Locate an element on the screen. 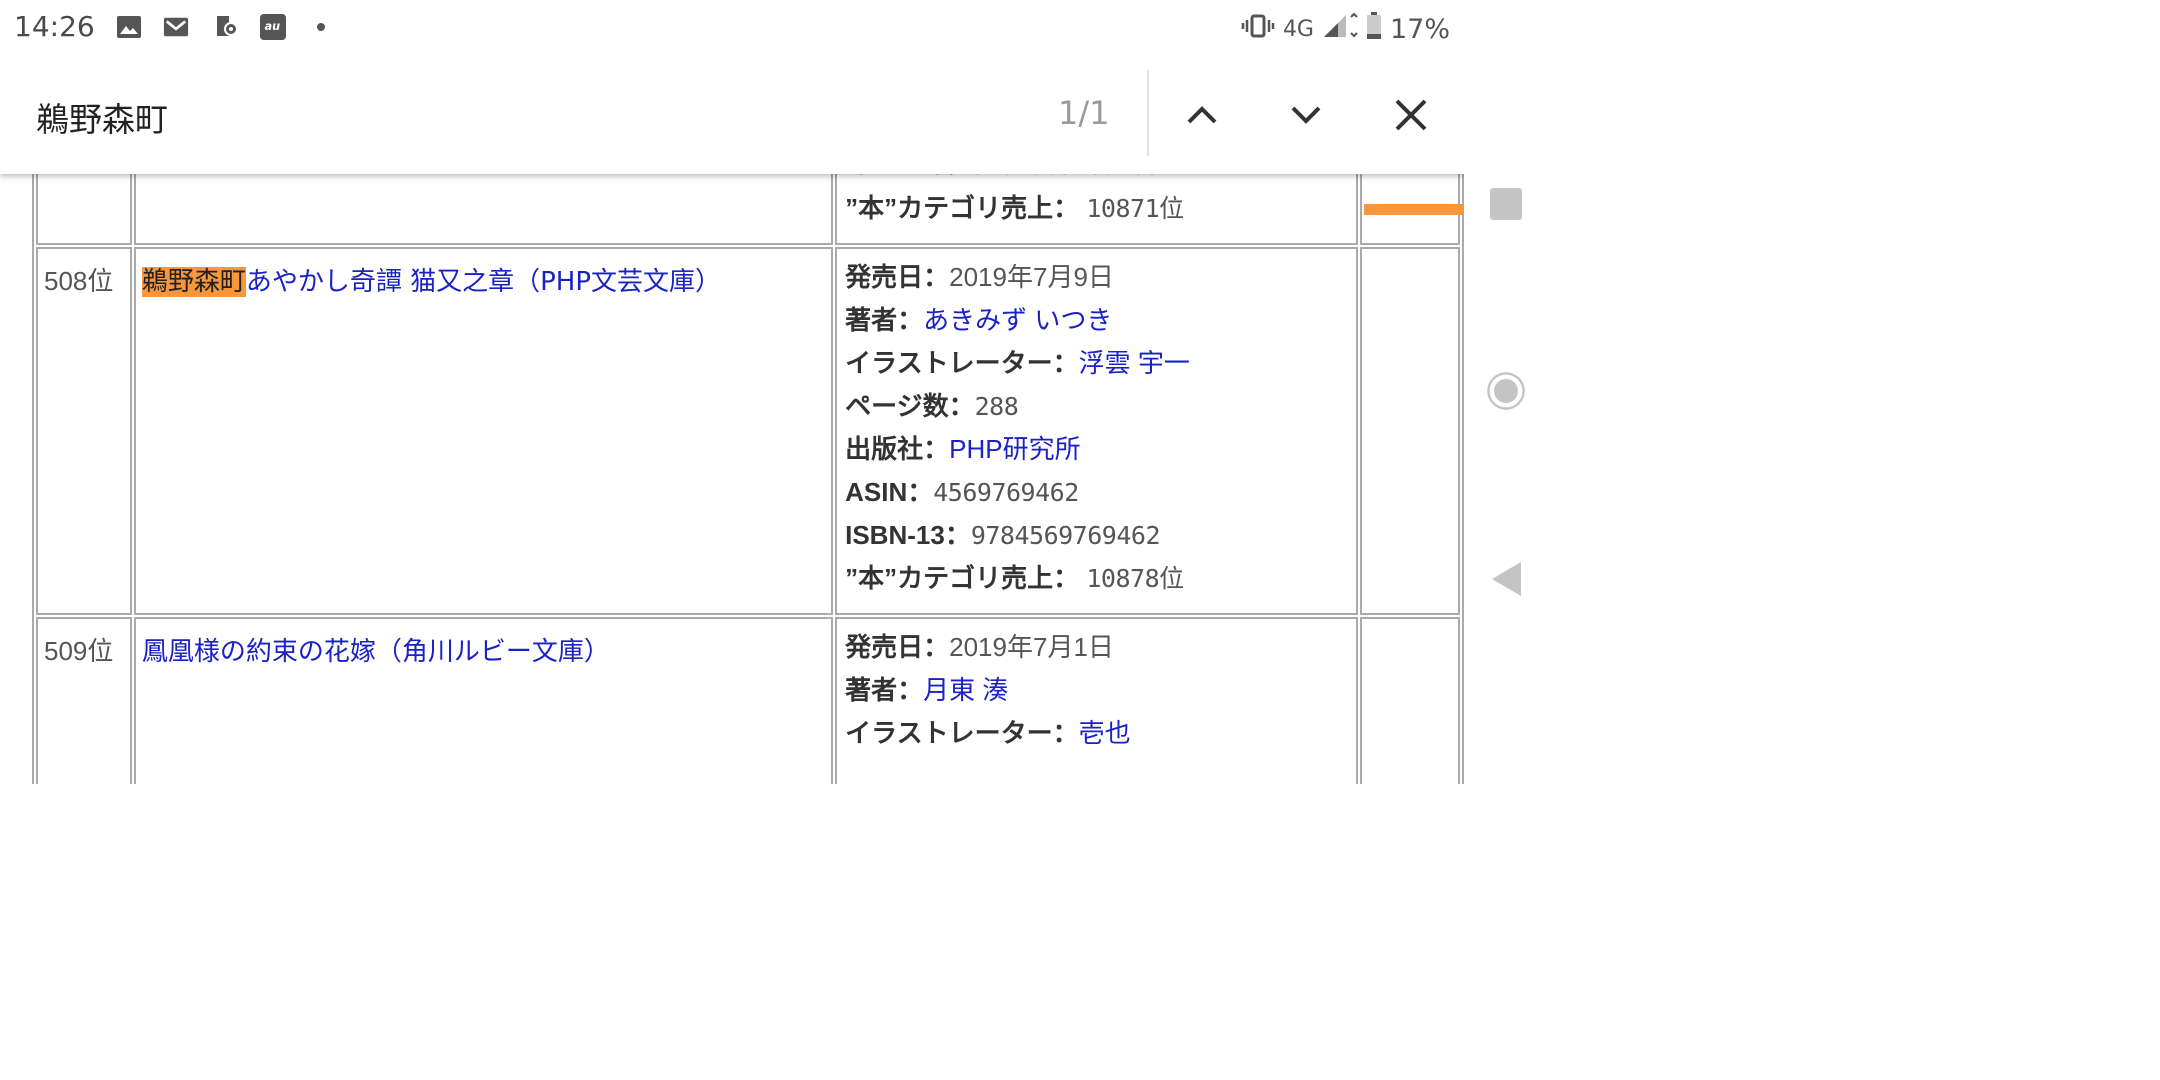 The image size is (2160, 1080). square-icon is located at coordinates (1506, 204).